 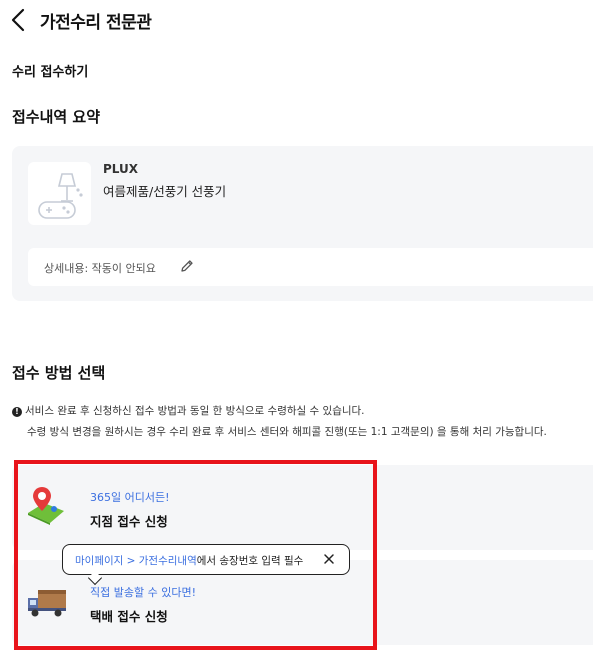 I want to click on courier-option-subtitle: 직접 발송할 수 있다면!, so click(x=143, y=592).